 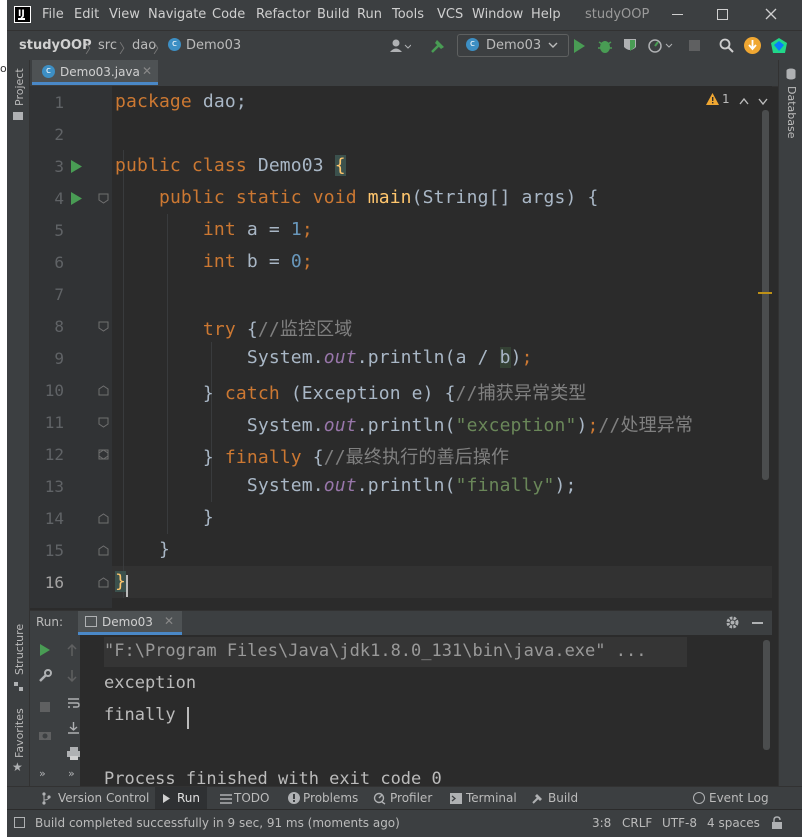 I want to click on code-token: 1, so click(x=296, y=229).